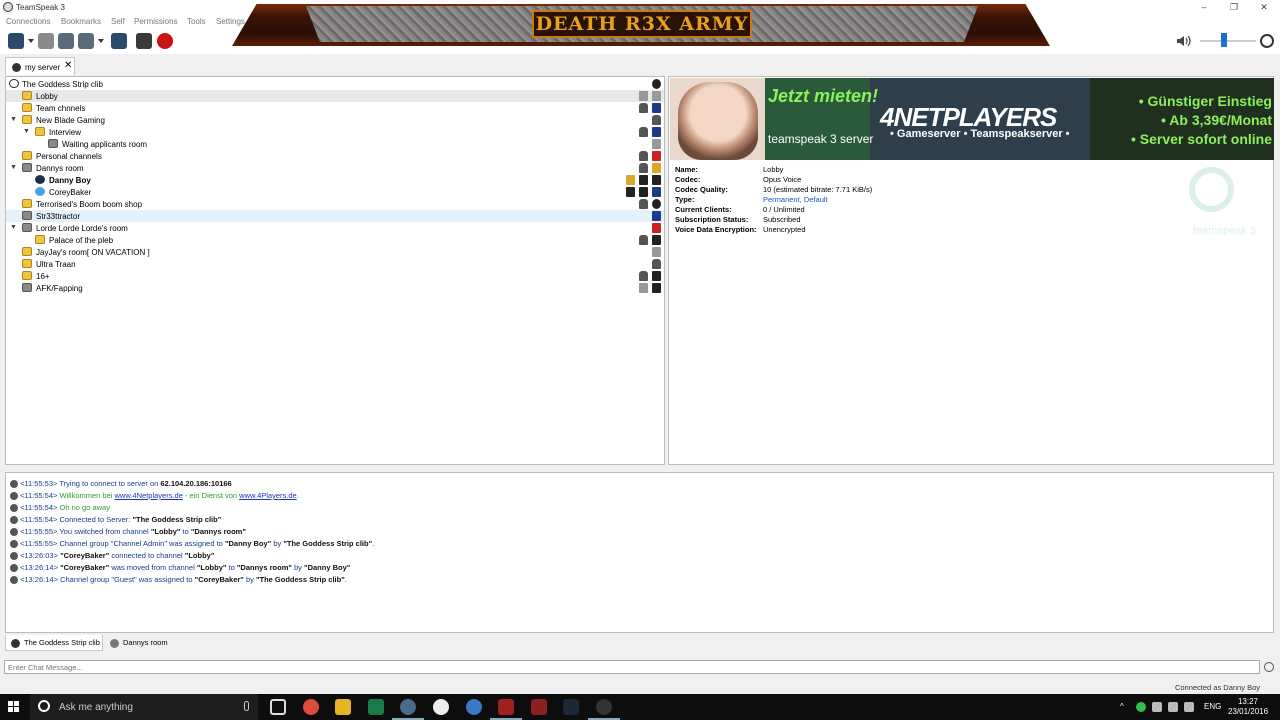  Describe the element at coordinates (335, 216) in the screenshot. I see `channel-row: Str33ttractor` at that location.